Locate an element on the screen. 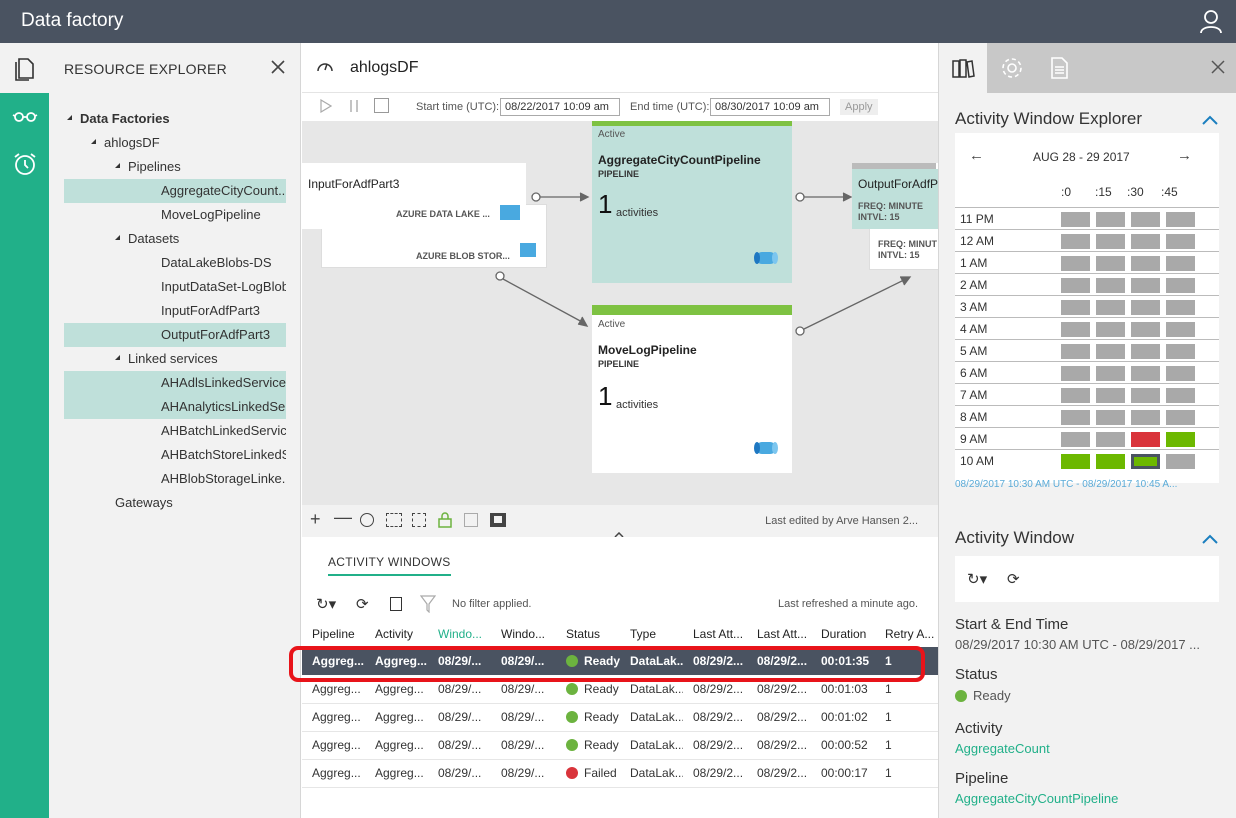 This screenshot has width=1236, height=818. alarm-clock-icon is located at coordinates (25, 164).